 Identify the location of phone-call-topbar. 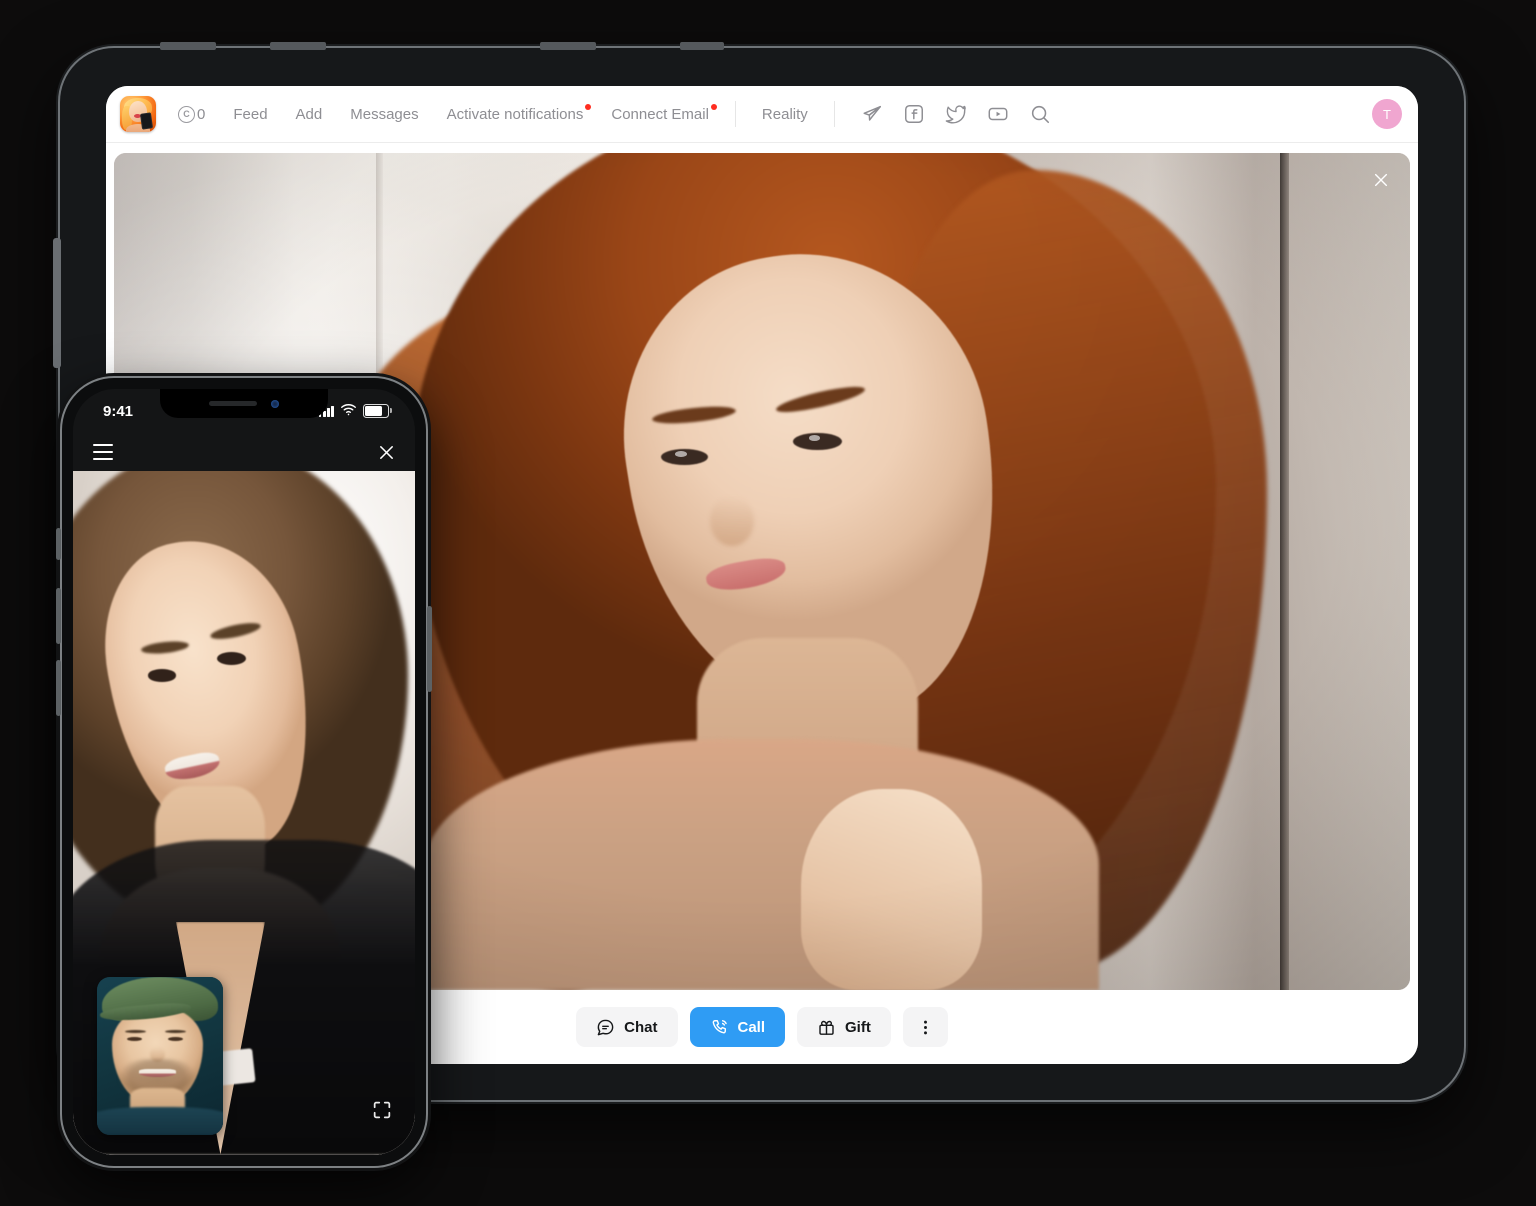
(244, 452).